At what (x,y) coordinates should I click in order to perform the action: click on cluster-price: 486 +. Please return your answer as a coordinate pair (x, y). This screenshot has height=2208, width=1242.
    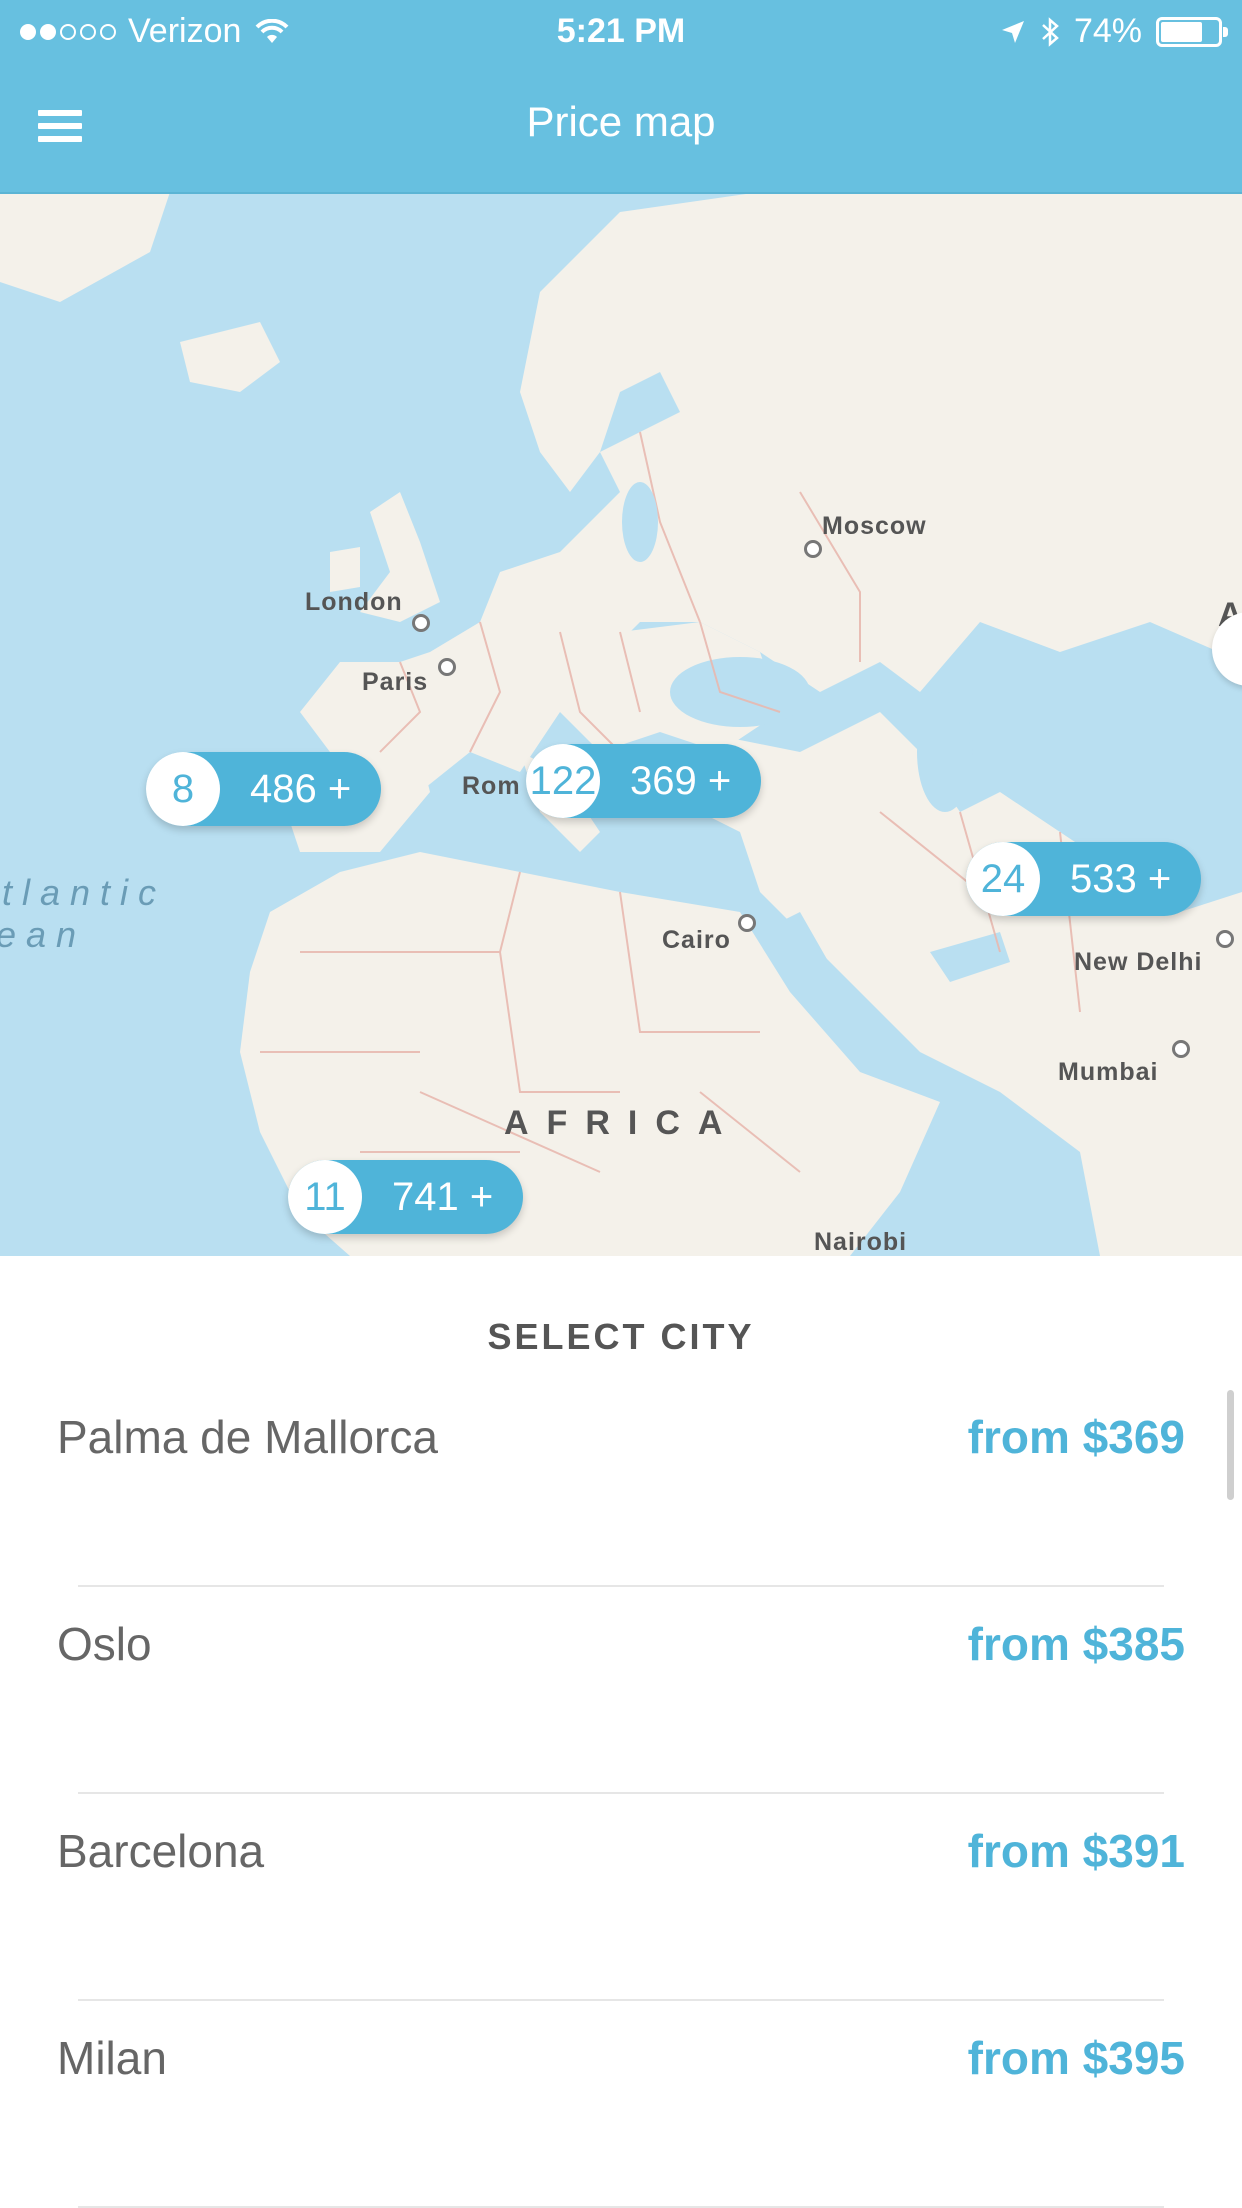
    Looking at the image, I should click on (301, 788).